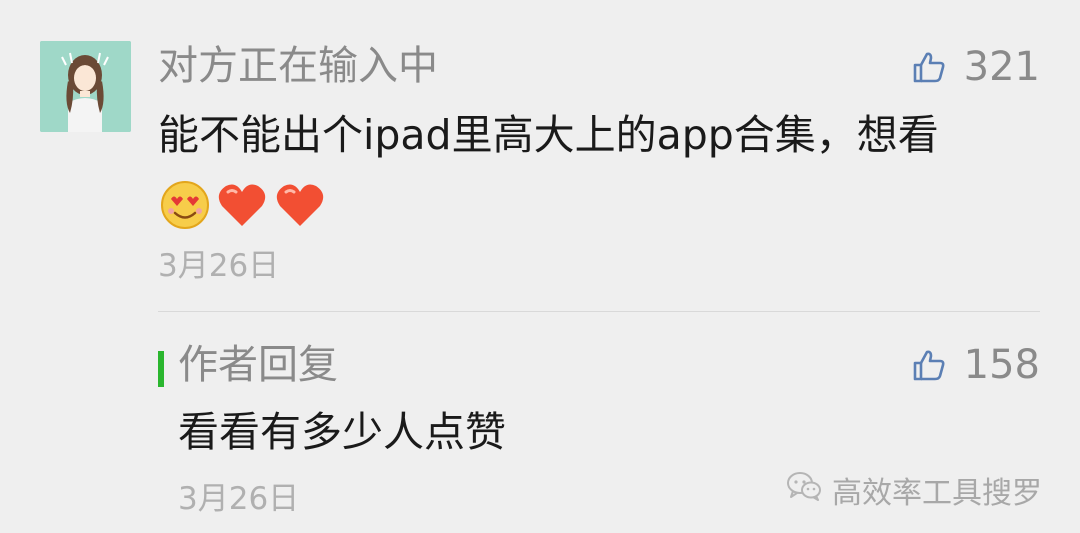 Image resolution: width=1080 pixels, height=533 pixels. What do you see at coordinates (258, 365) in the screenshot?
I see `reply-title: 作者回复` at bounding box center [258, 365].